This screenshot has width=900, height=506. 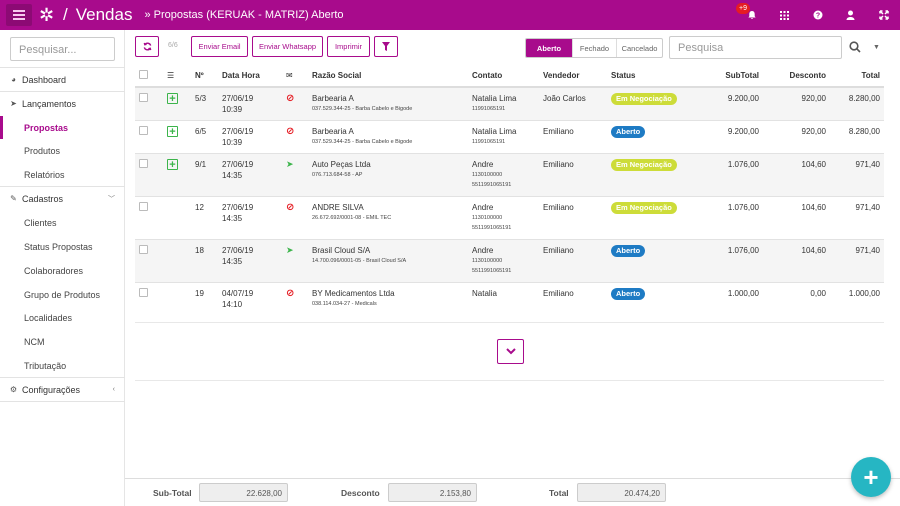 What do you see at coordinates (62, 317) in the screenshot?
I see `sidebar-item-localidades: Localidades` at bounding box center [62, 317].